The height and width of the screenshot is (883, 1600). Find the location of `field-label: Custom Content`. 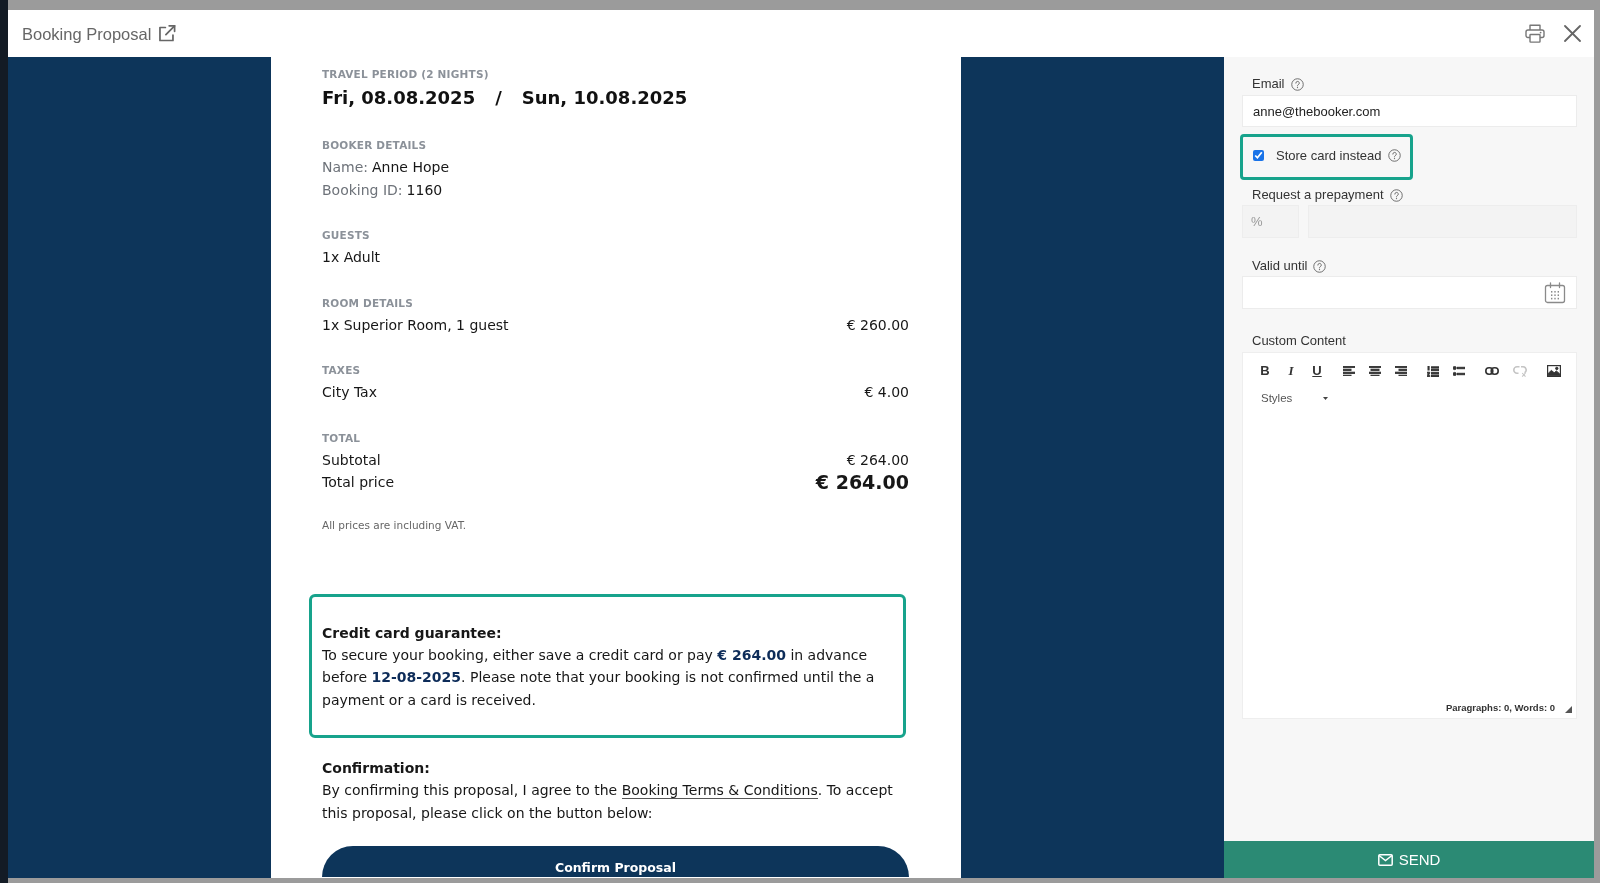

field-label: Custom Content is located at coordinates (1299, 341).